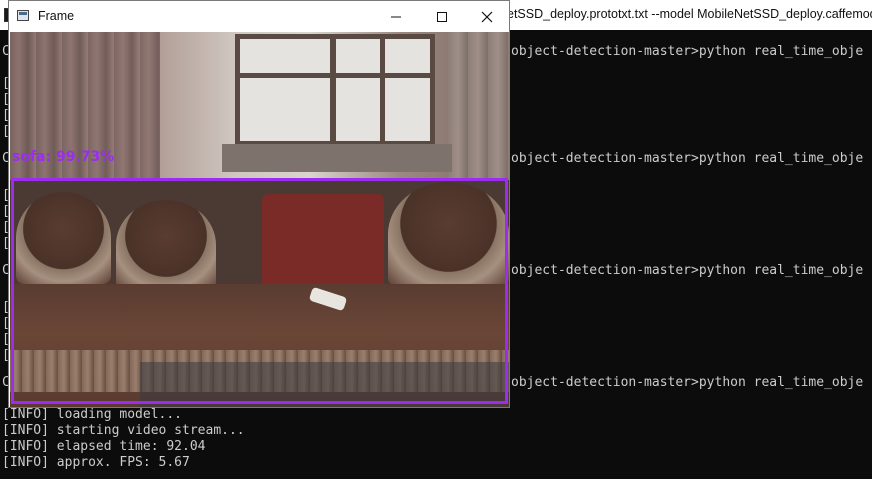  I want to click on detection-label: sofa: 99.73%, so click(63, 157).